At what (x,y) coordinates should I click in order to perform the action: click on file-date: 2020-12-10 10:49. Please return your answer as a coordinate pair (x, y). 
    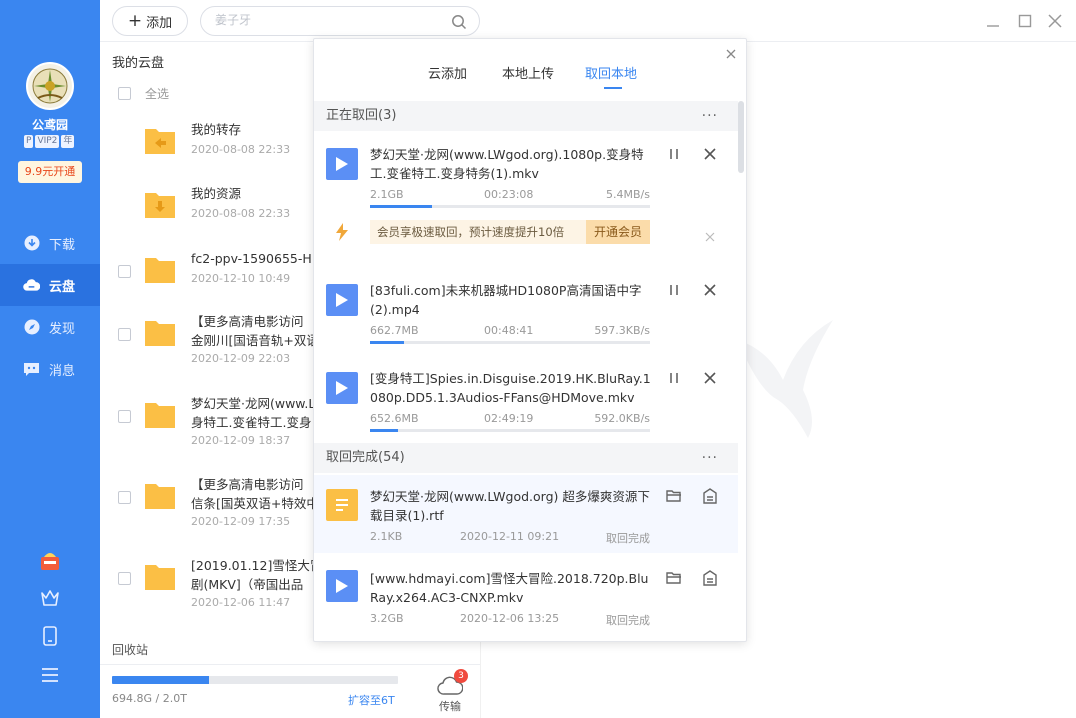
    Looking at the image, I should click on (241, 278).